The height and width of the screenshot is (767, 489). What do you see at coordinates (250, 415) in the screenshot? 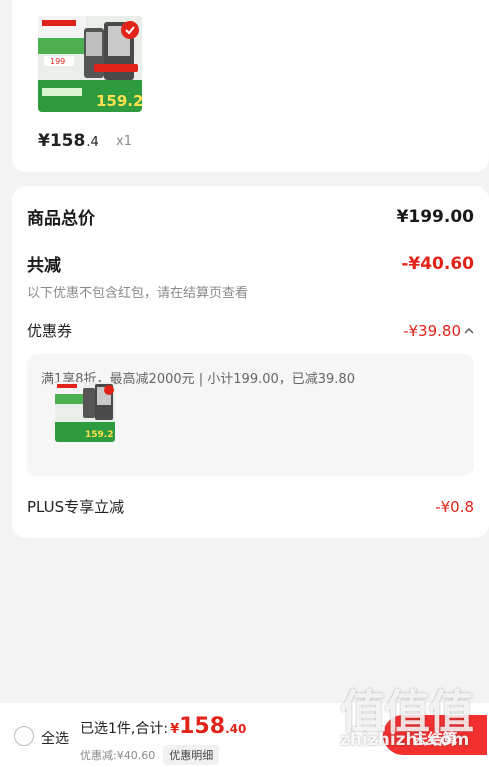
I see `coupon-detail-box: 满1享8折，最高减2000元 | 小计199.00，已减39.80 159.2` at bounding box center [250, 415].